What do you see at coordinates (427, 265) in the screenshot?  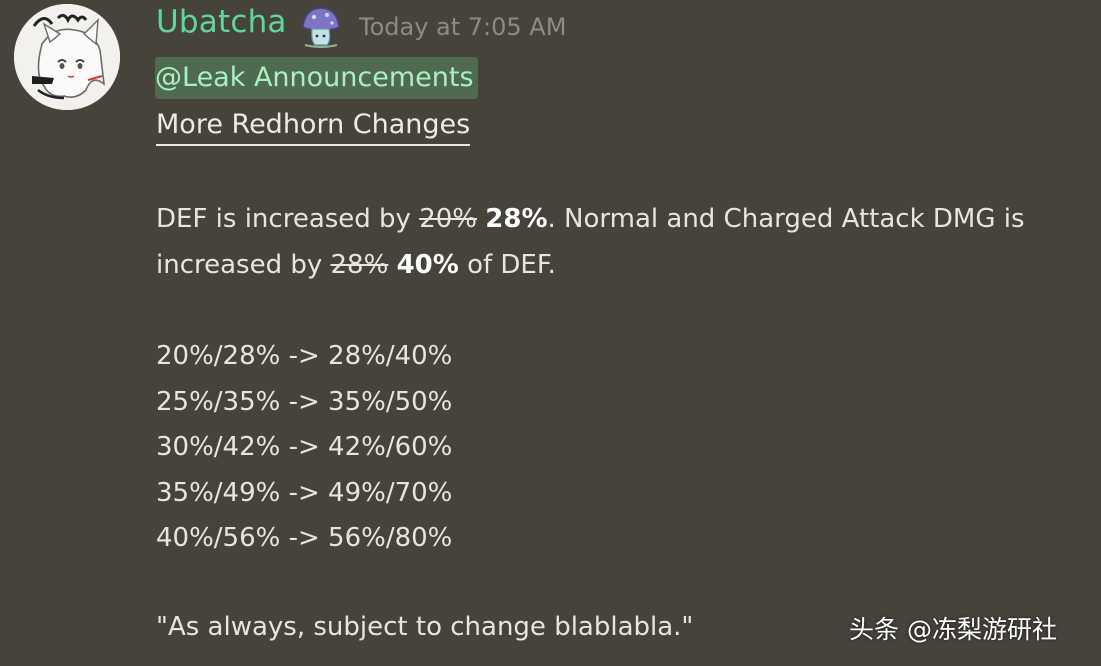 I see `new-value: 40%` at bounding box center [427, 265].